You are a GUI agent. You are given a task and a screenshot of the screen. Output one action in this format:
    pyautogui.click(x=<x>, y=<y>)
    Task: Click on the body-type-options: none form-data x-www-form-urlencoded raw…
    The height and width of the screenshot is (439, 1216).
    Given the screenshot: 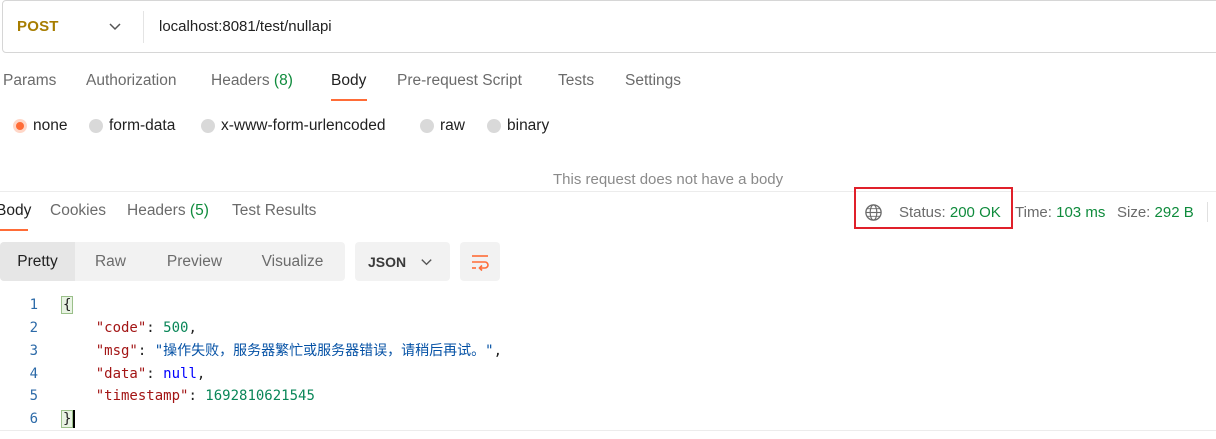 What is the action you would take?
    pyautogui.click(x=300, y=128)
    